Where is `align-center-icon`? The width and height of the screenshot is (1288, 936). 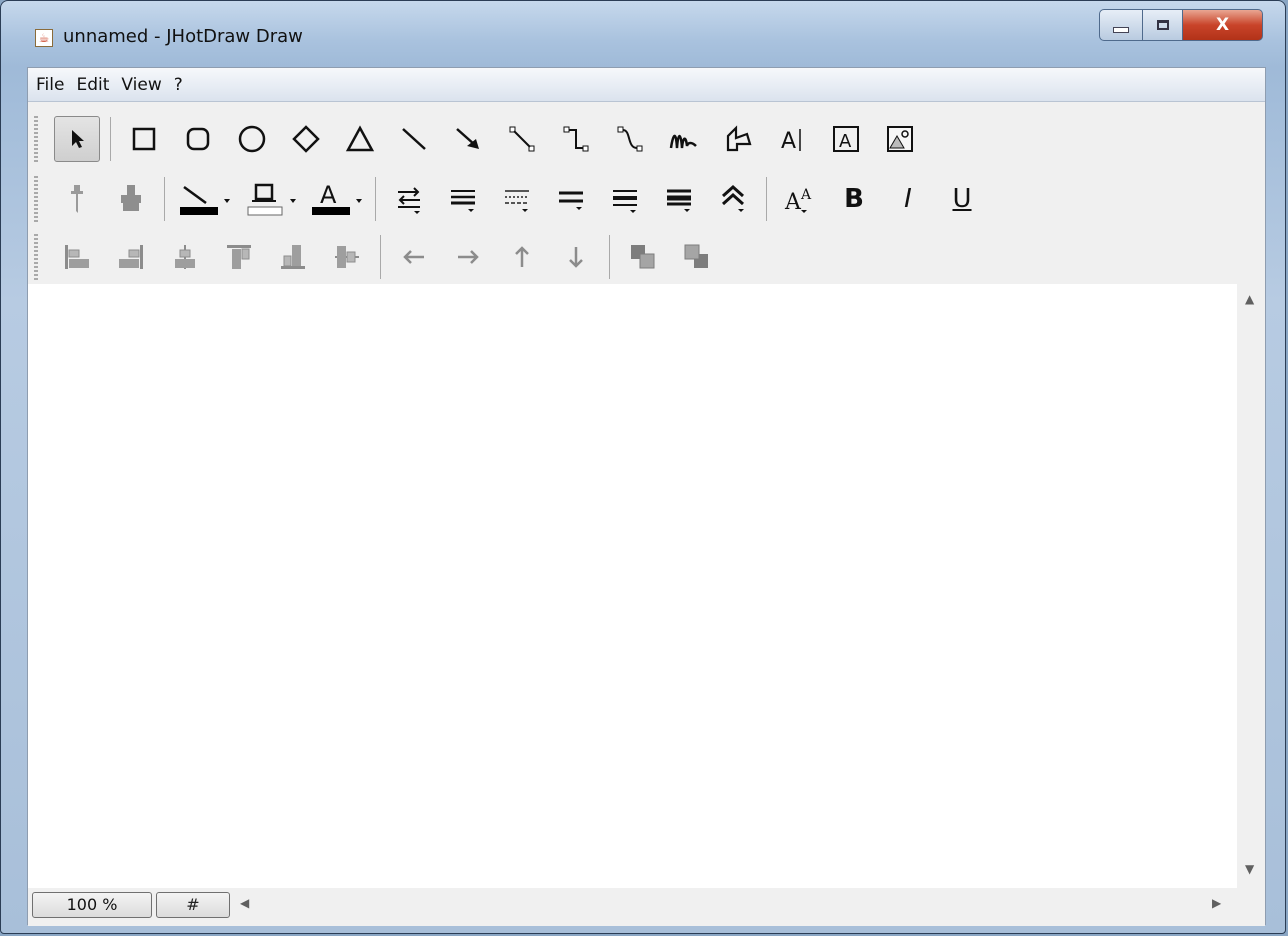
align-center-icon is located at coordinates (185, 257).